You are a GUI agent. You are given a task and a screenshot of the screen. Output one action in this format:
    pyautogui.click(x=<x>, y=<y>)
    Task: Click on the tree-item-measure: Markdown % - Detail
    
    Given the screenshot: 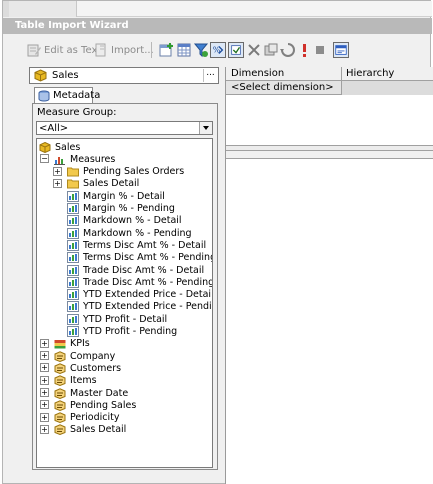 What is the action you would take?
    pyautogui.click(x=124, y=221)
    